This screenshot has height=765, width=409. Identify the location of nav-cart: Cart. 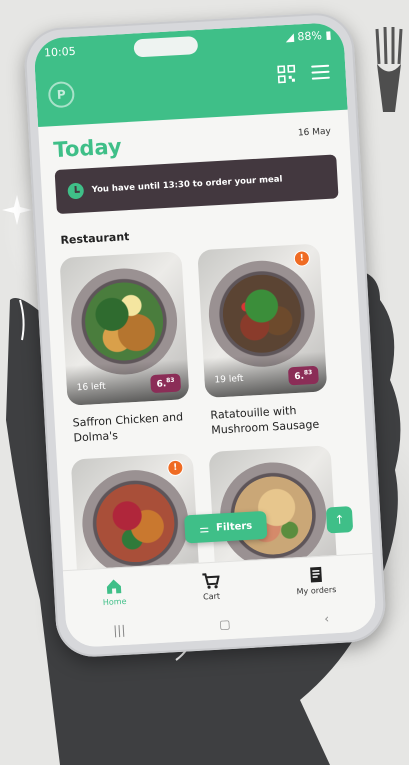
(211, 586).